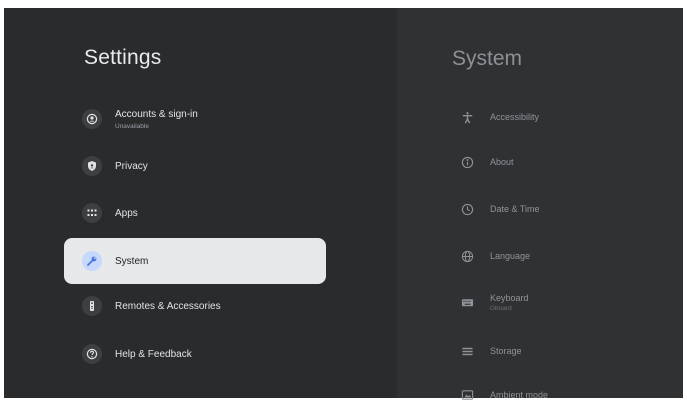 The image size is (687, 410). What do you see at coordinates (501, 308) in the screenshot?
I see `system-item-sublabel: Gboard` at bounding box center [501, 308].